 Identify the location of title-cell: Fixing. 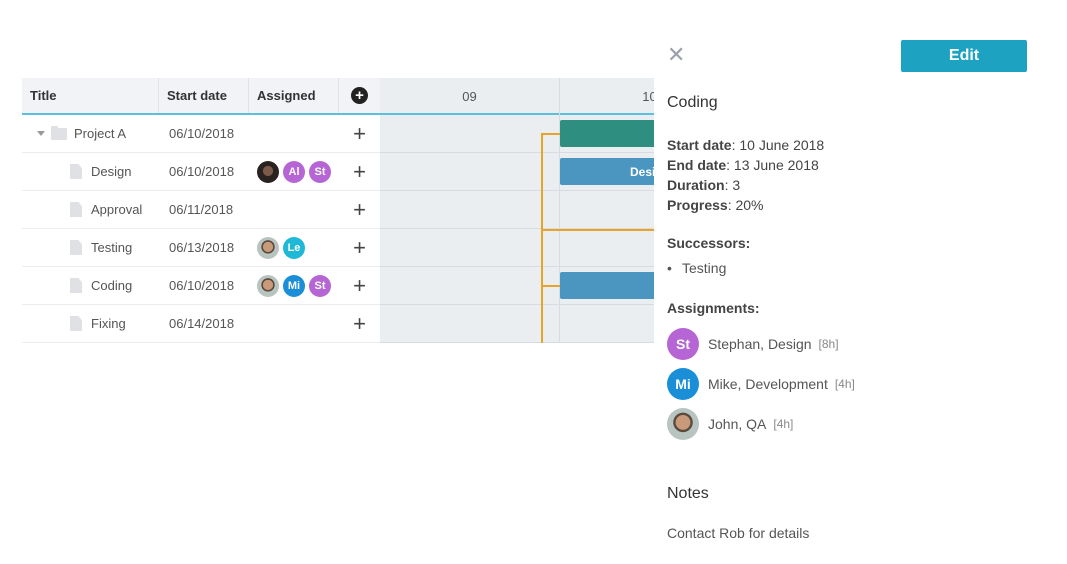
(90, 323).